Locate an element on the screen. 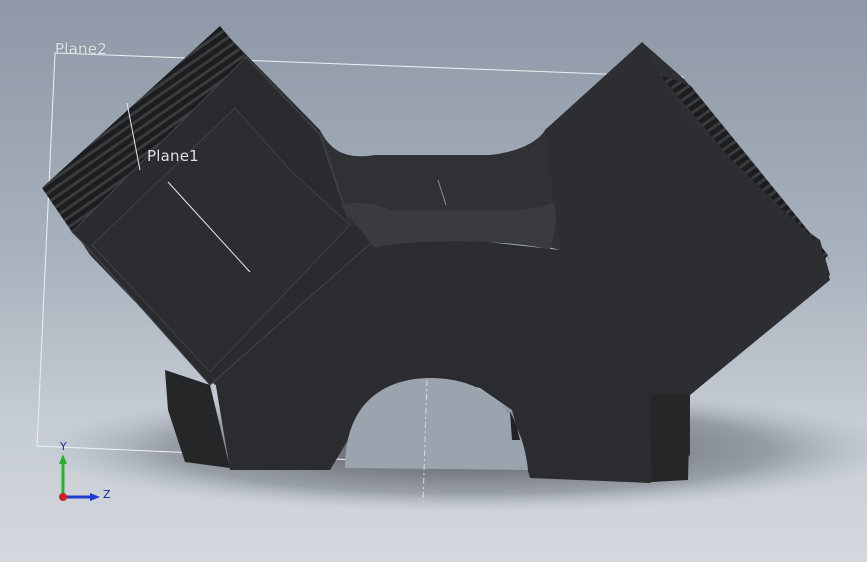  triad-y-arrow is located at coordinates (63, 459).